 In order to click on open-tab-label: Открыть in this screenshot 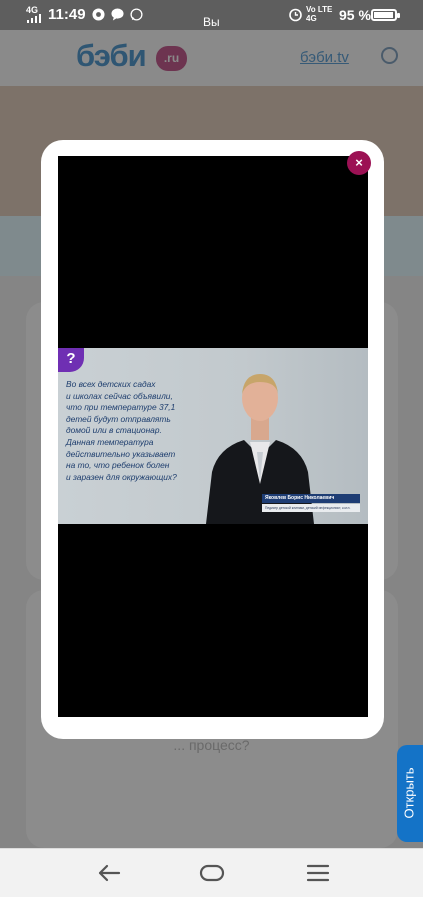, I will do `click(409, 793)`.